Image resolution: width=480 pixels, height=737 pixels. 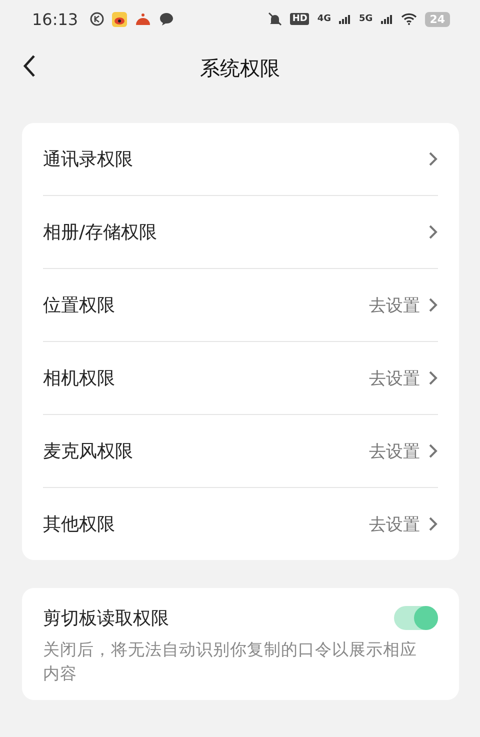 I want to click on permission-label: 通讯录权限, so click(x=88, y=159).